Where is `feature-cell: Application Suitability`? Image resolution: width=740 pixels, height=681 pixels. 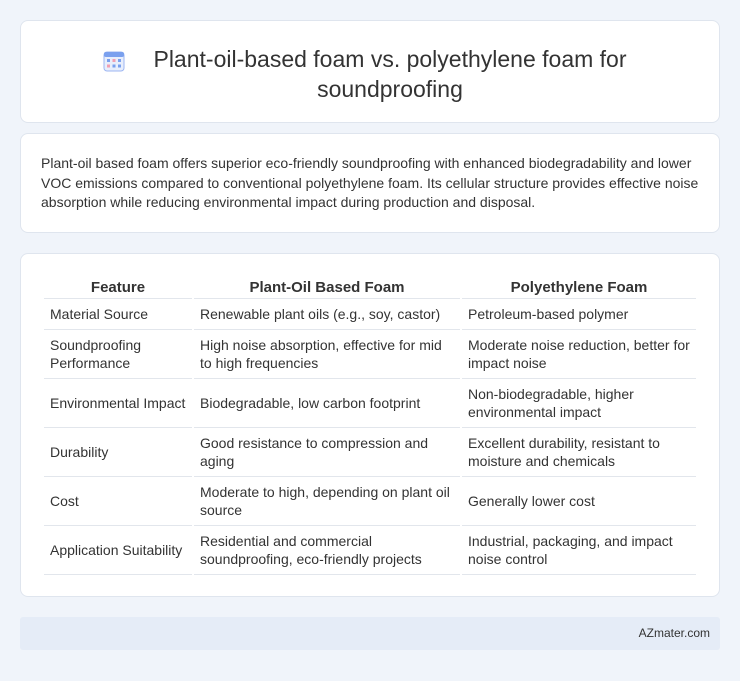
feature-cell: Application Suitability is located at coordinates (118, 550).